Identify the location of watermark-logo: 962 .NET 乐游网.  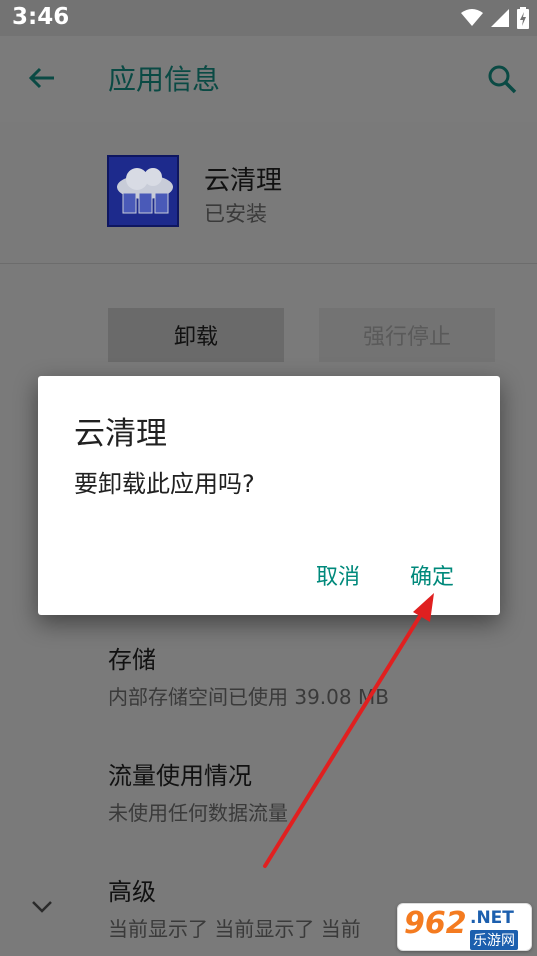
(464, 927).